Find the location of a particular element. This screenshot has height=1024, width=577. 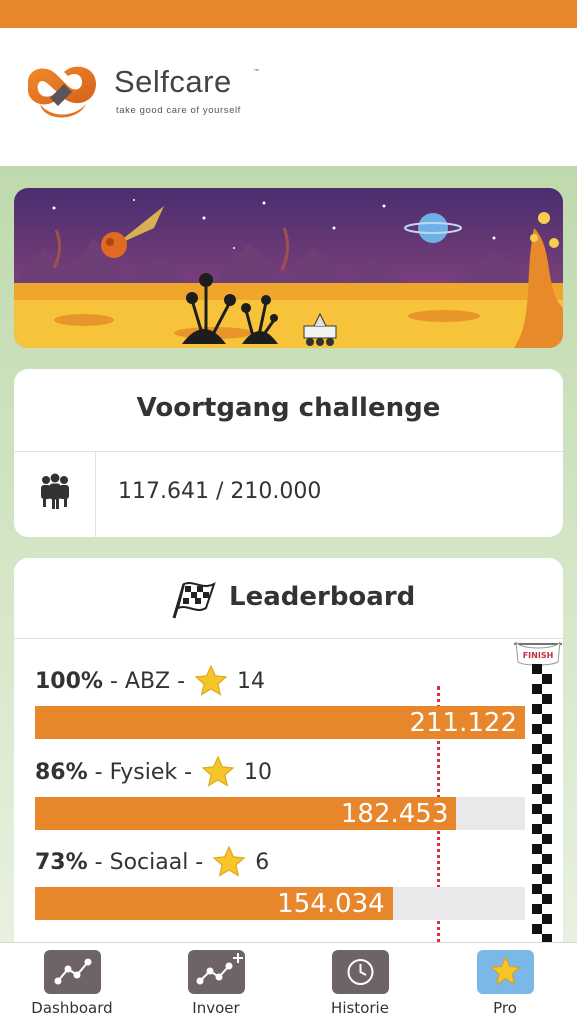

leaderboard-row-label-abz: 100% - ABZ - 14 is located at coordinates (150, 680).